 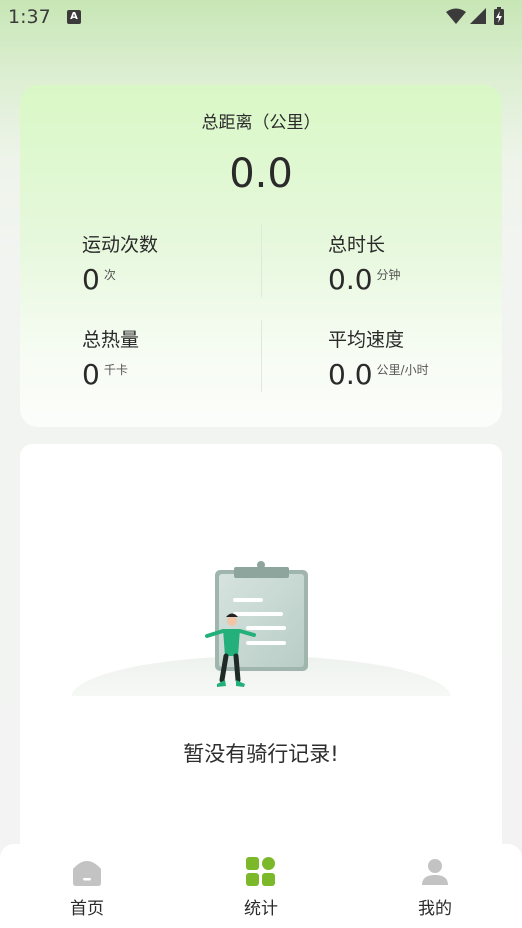 I want to click on signal-icon, so click(x=478, y=16).